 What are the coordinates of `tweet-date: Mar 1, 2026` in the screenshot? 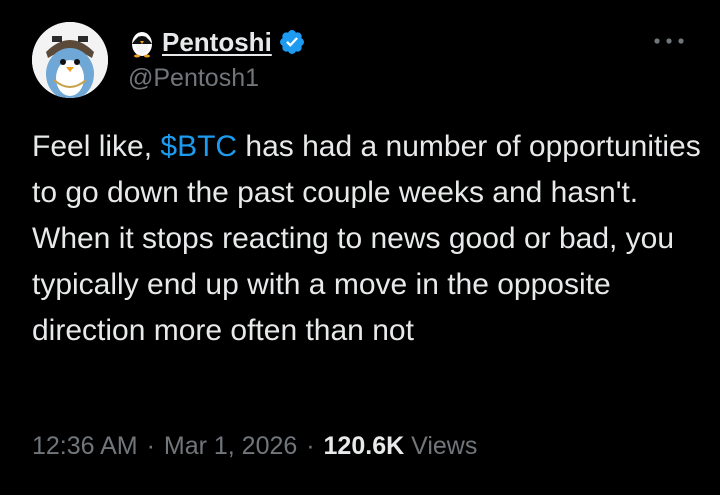 It's located at (230, 446).